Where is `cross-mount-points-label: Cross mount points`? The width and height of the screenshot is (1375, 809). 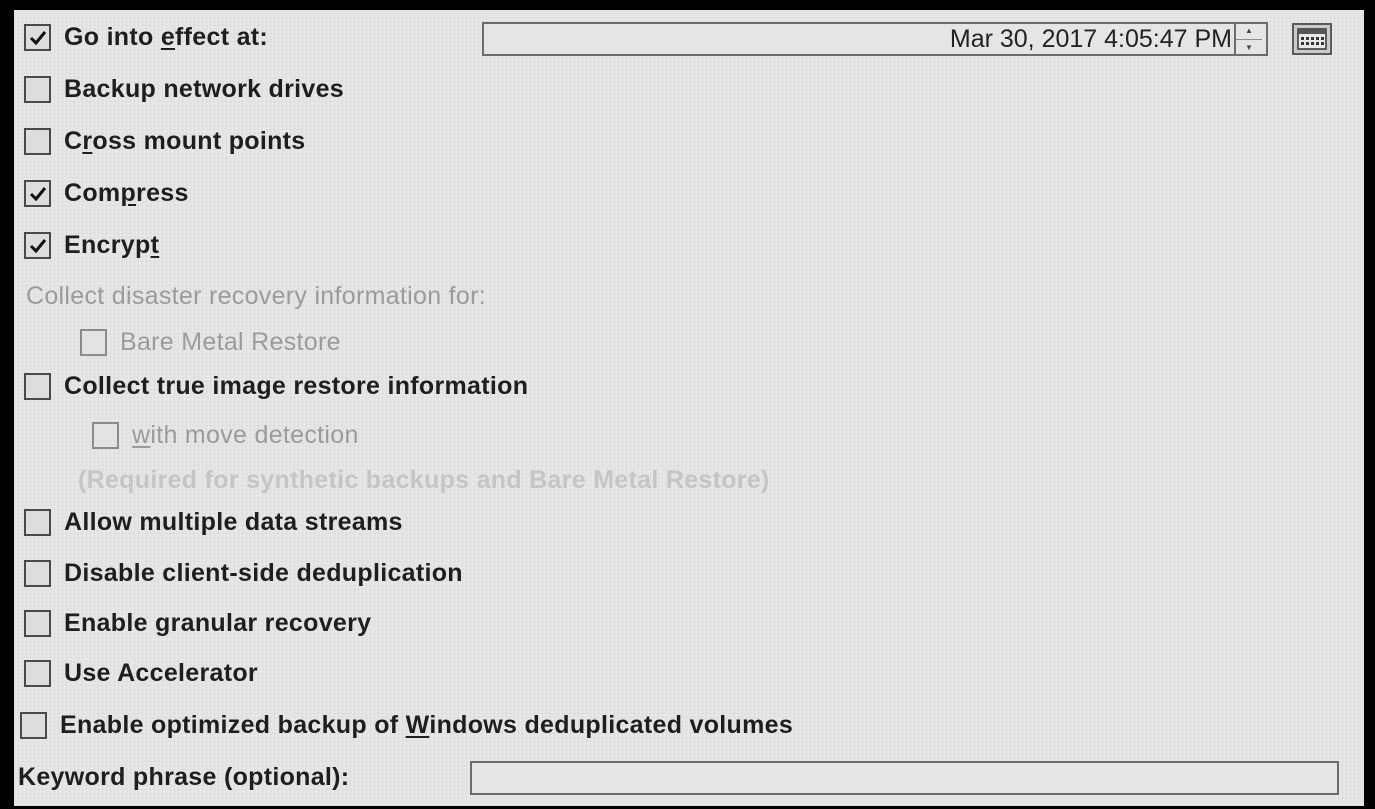
cross-mount-points-label: Cross mount points is located at coordinates (185, 141).